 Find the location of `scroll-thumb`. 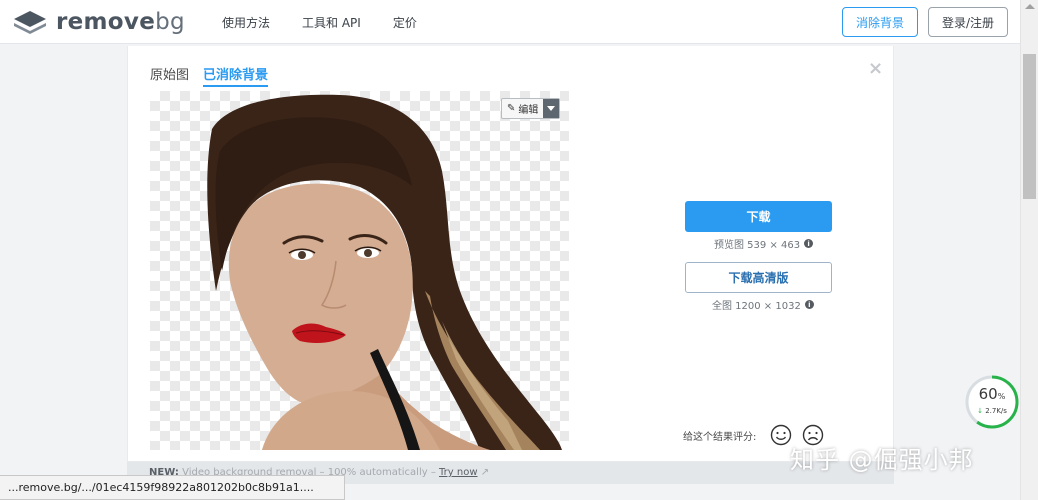

scroll-thumb is located at coordinates (1029, 126).